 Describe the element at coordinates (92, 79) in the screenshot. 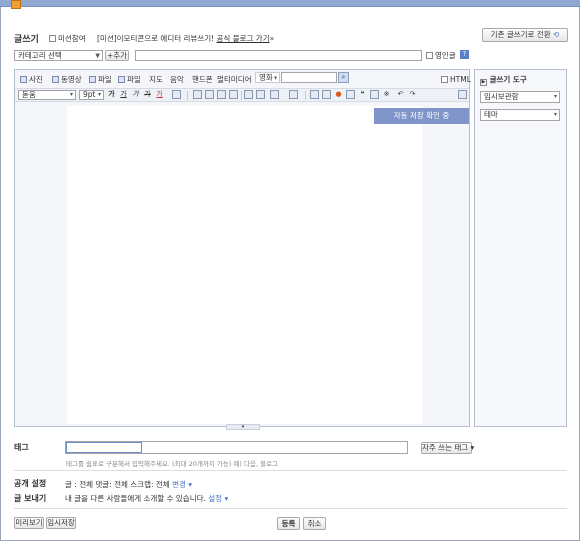

I see `file-icon` at that location.